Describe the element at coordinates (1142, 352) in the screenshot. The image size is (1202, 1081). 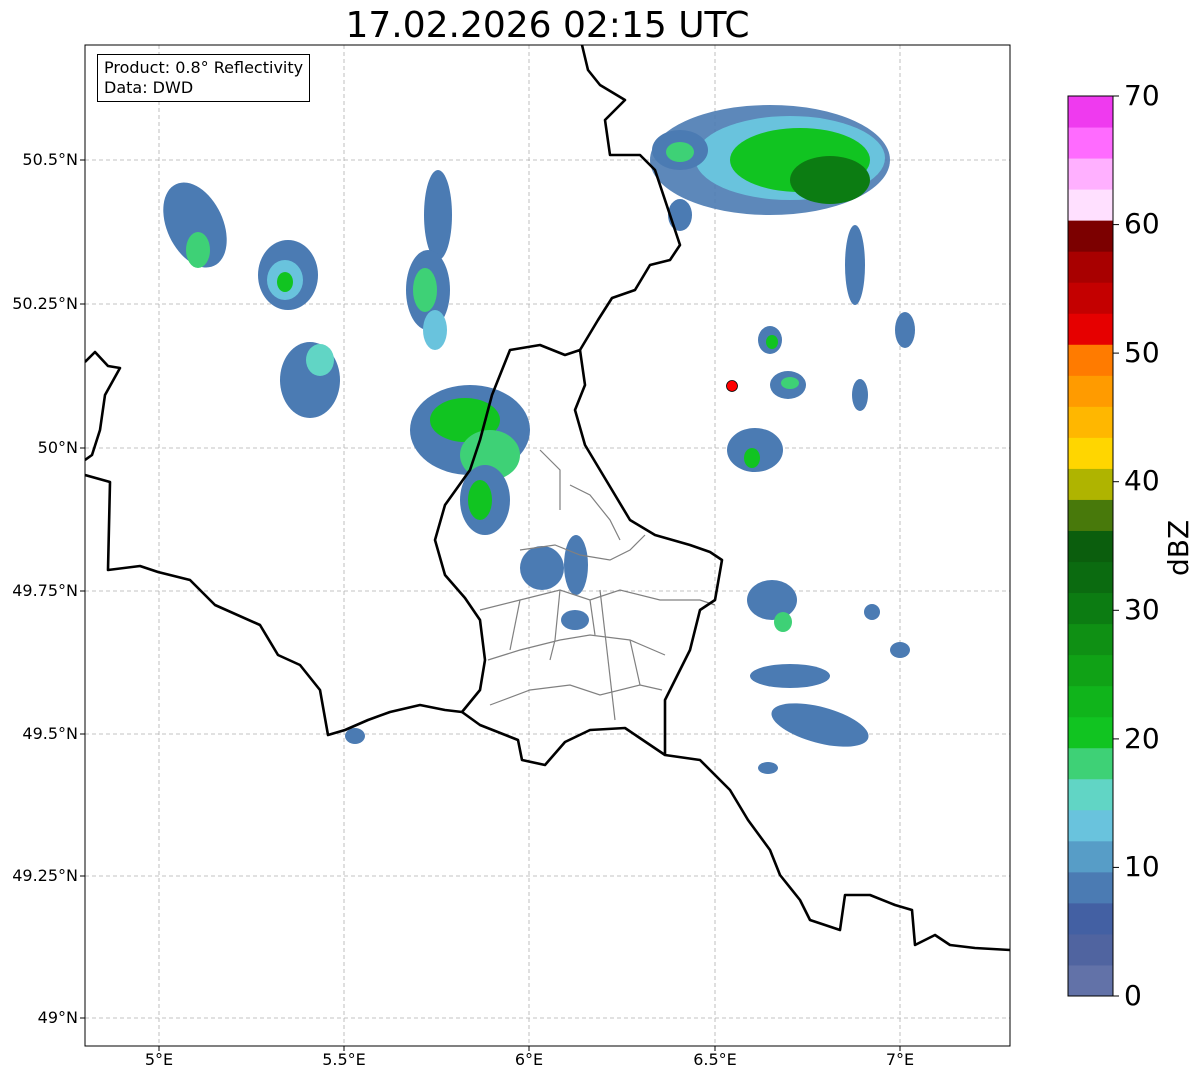
I see `colorbar-tick-label: 50` at that location.